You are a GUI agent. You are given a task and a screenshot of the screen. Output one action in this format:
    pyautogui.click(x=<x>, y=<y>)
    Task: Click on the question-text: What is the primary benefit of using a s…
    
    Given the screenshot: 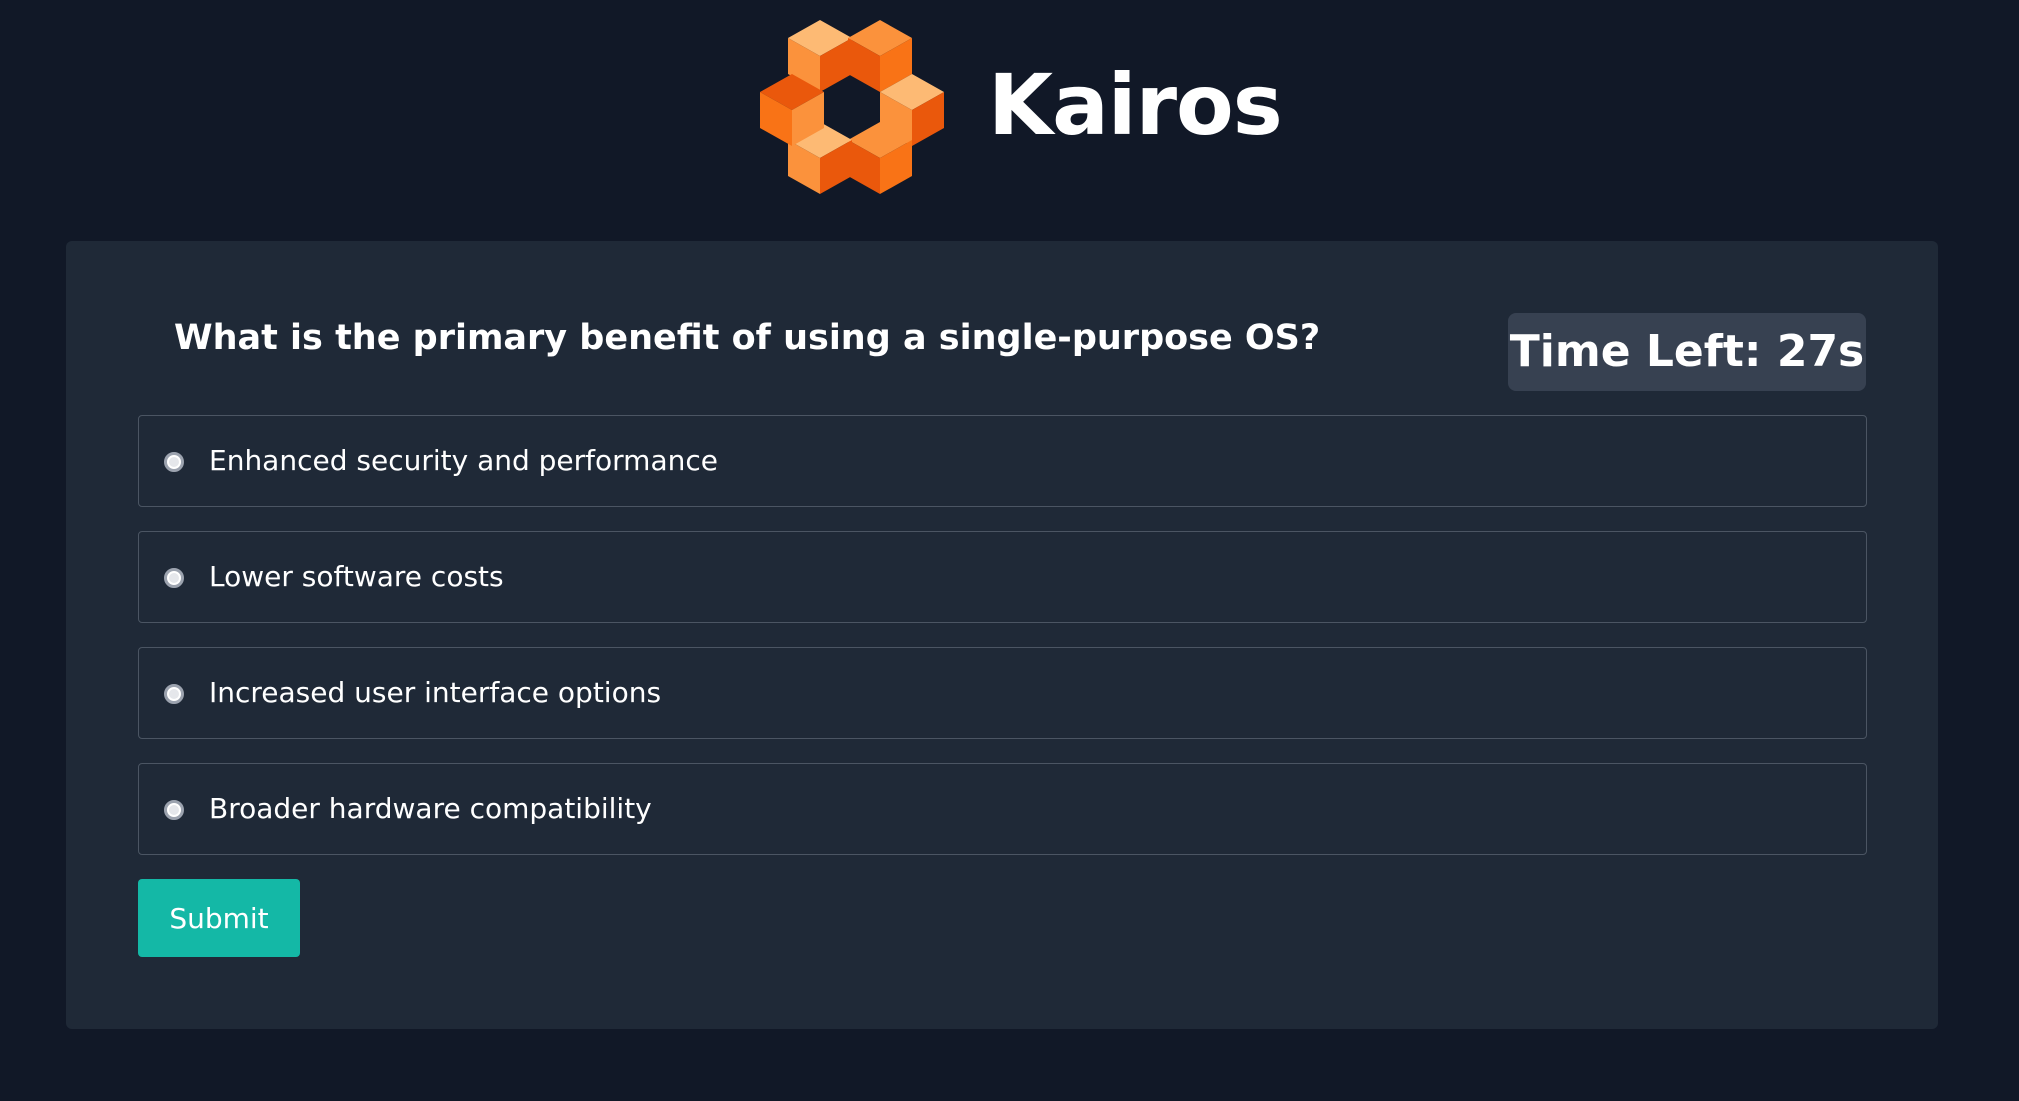 What is the action you would take?
    pyautogui.click(x=747, y=338)
    